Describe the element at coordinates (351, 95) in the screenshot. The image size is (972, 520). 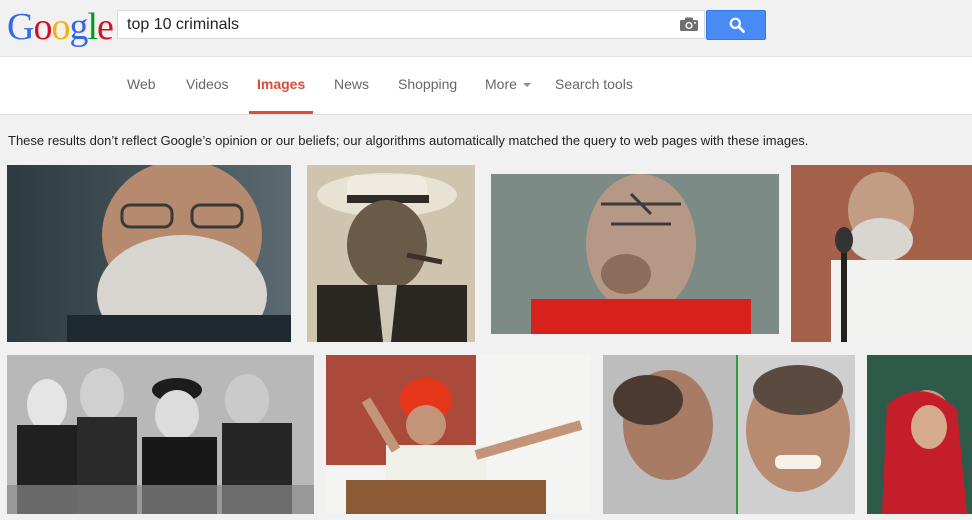
I see `tab-news: News` at that location.